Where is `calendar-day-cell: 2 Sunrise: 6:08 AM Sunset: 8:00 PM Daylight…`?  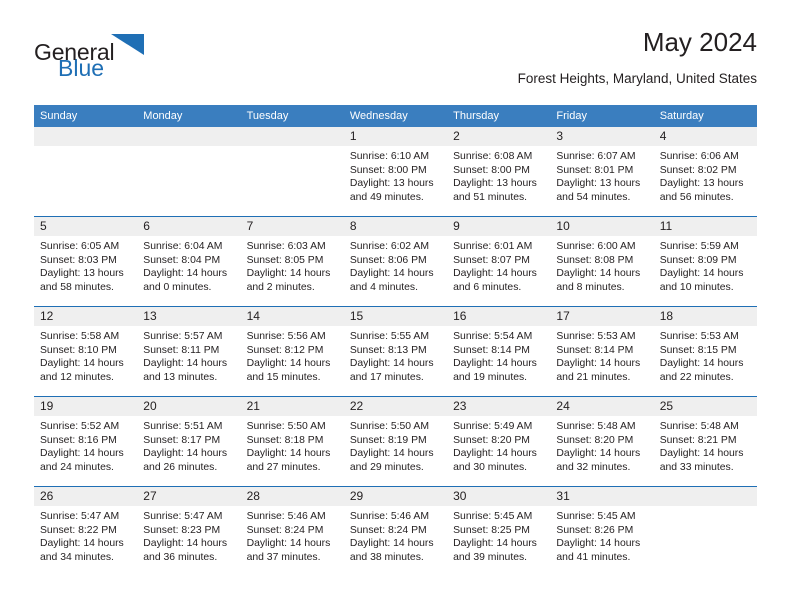 calendar-day-cell: 2 Sunrise: 6:08 AM Sunset: 8:00 PM Daylight… is located at coordinates (499, 171).